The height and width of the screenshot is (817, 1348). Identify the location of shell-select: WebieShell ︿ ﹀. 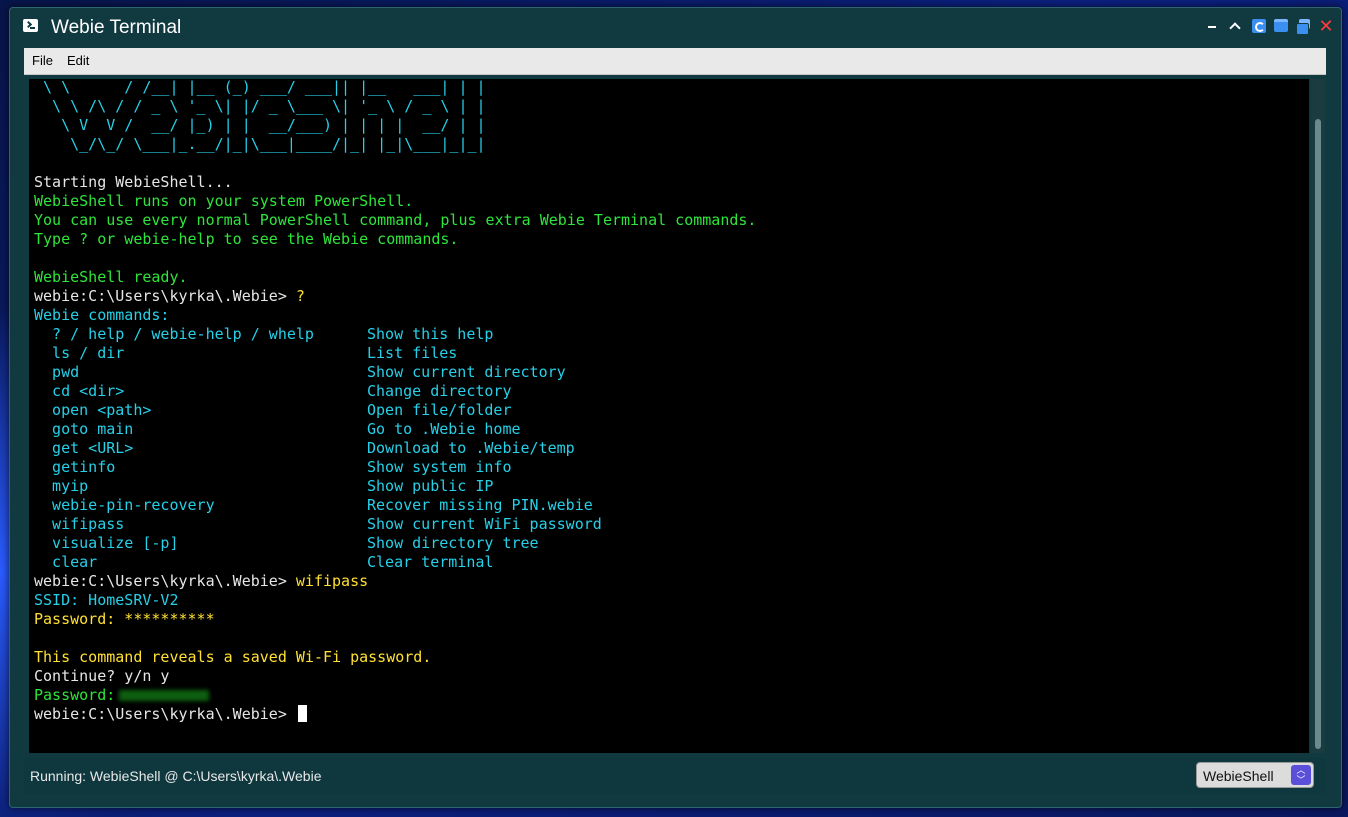
(1255, 775).